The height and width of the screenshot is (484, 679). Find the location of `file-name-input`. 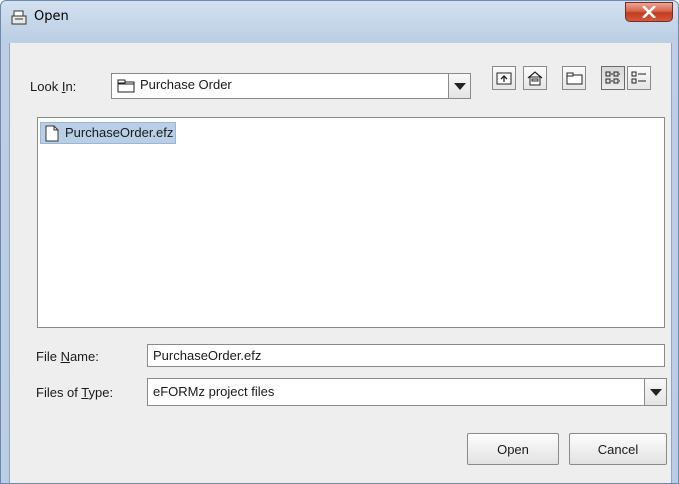

file-name-input is located at coordinates (406, 355).